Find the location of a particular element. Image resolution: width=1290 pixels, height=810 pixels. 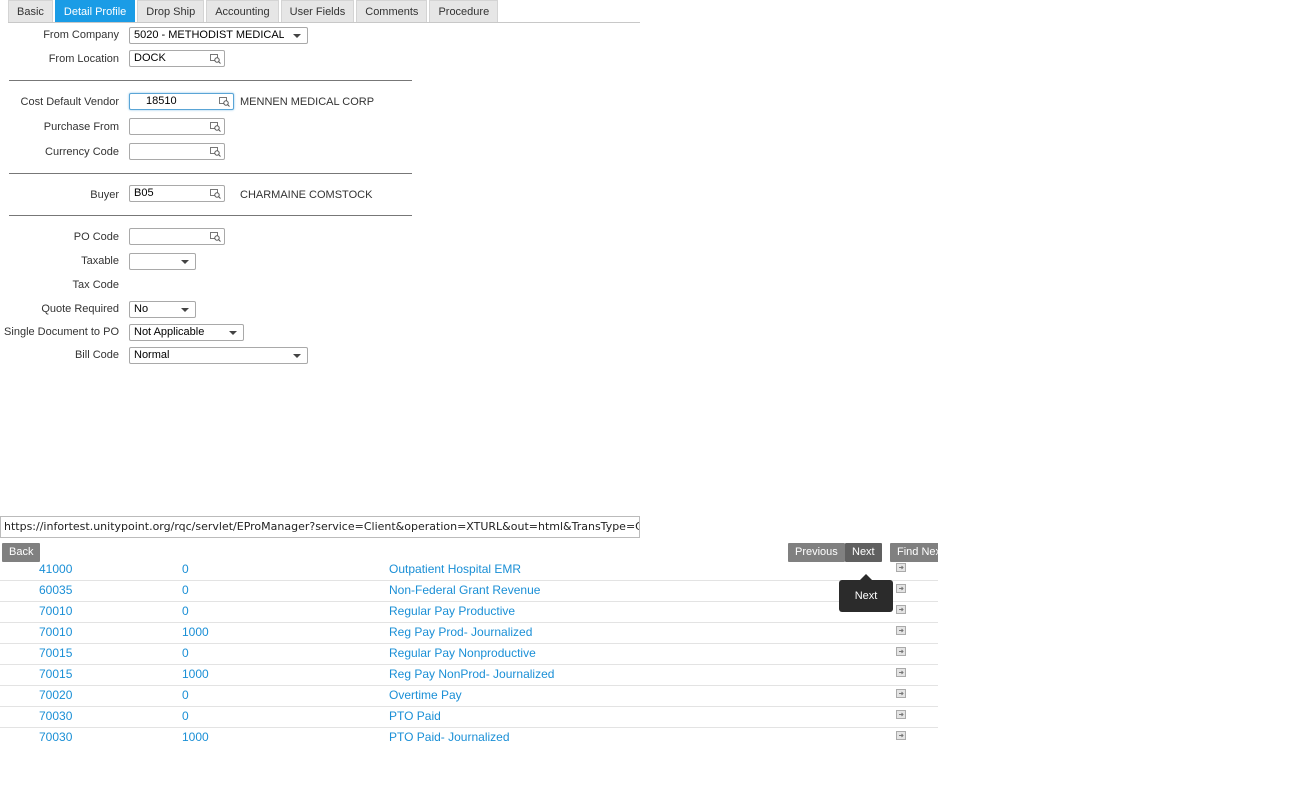

next-tooltip: Next is located at coordinates (866, 593).